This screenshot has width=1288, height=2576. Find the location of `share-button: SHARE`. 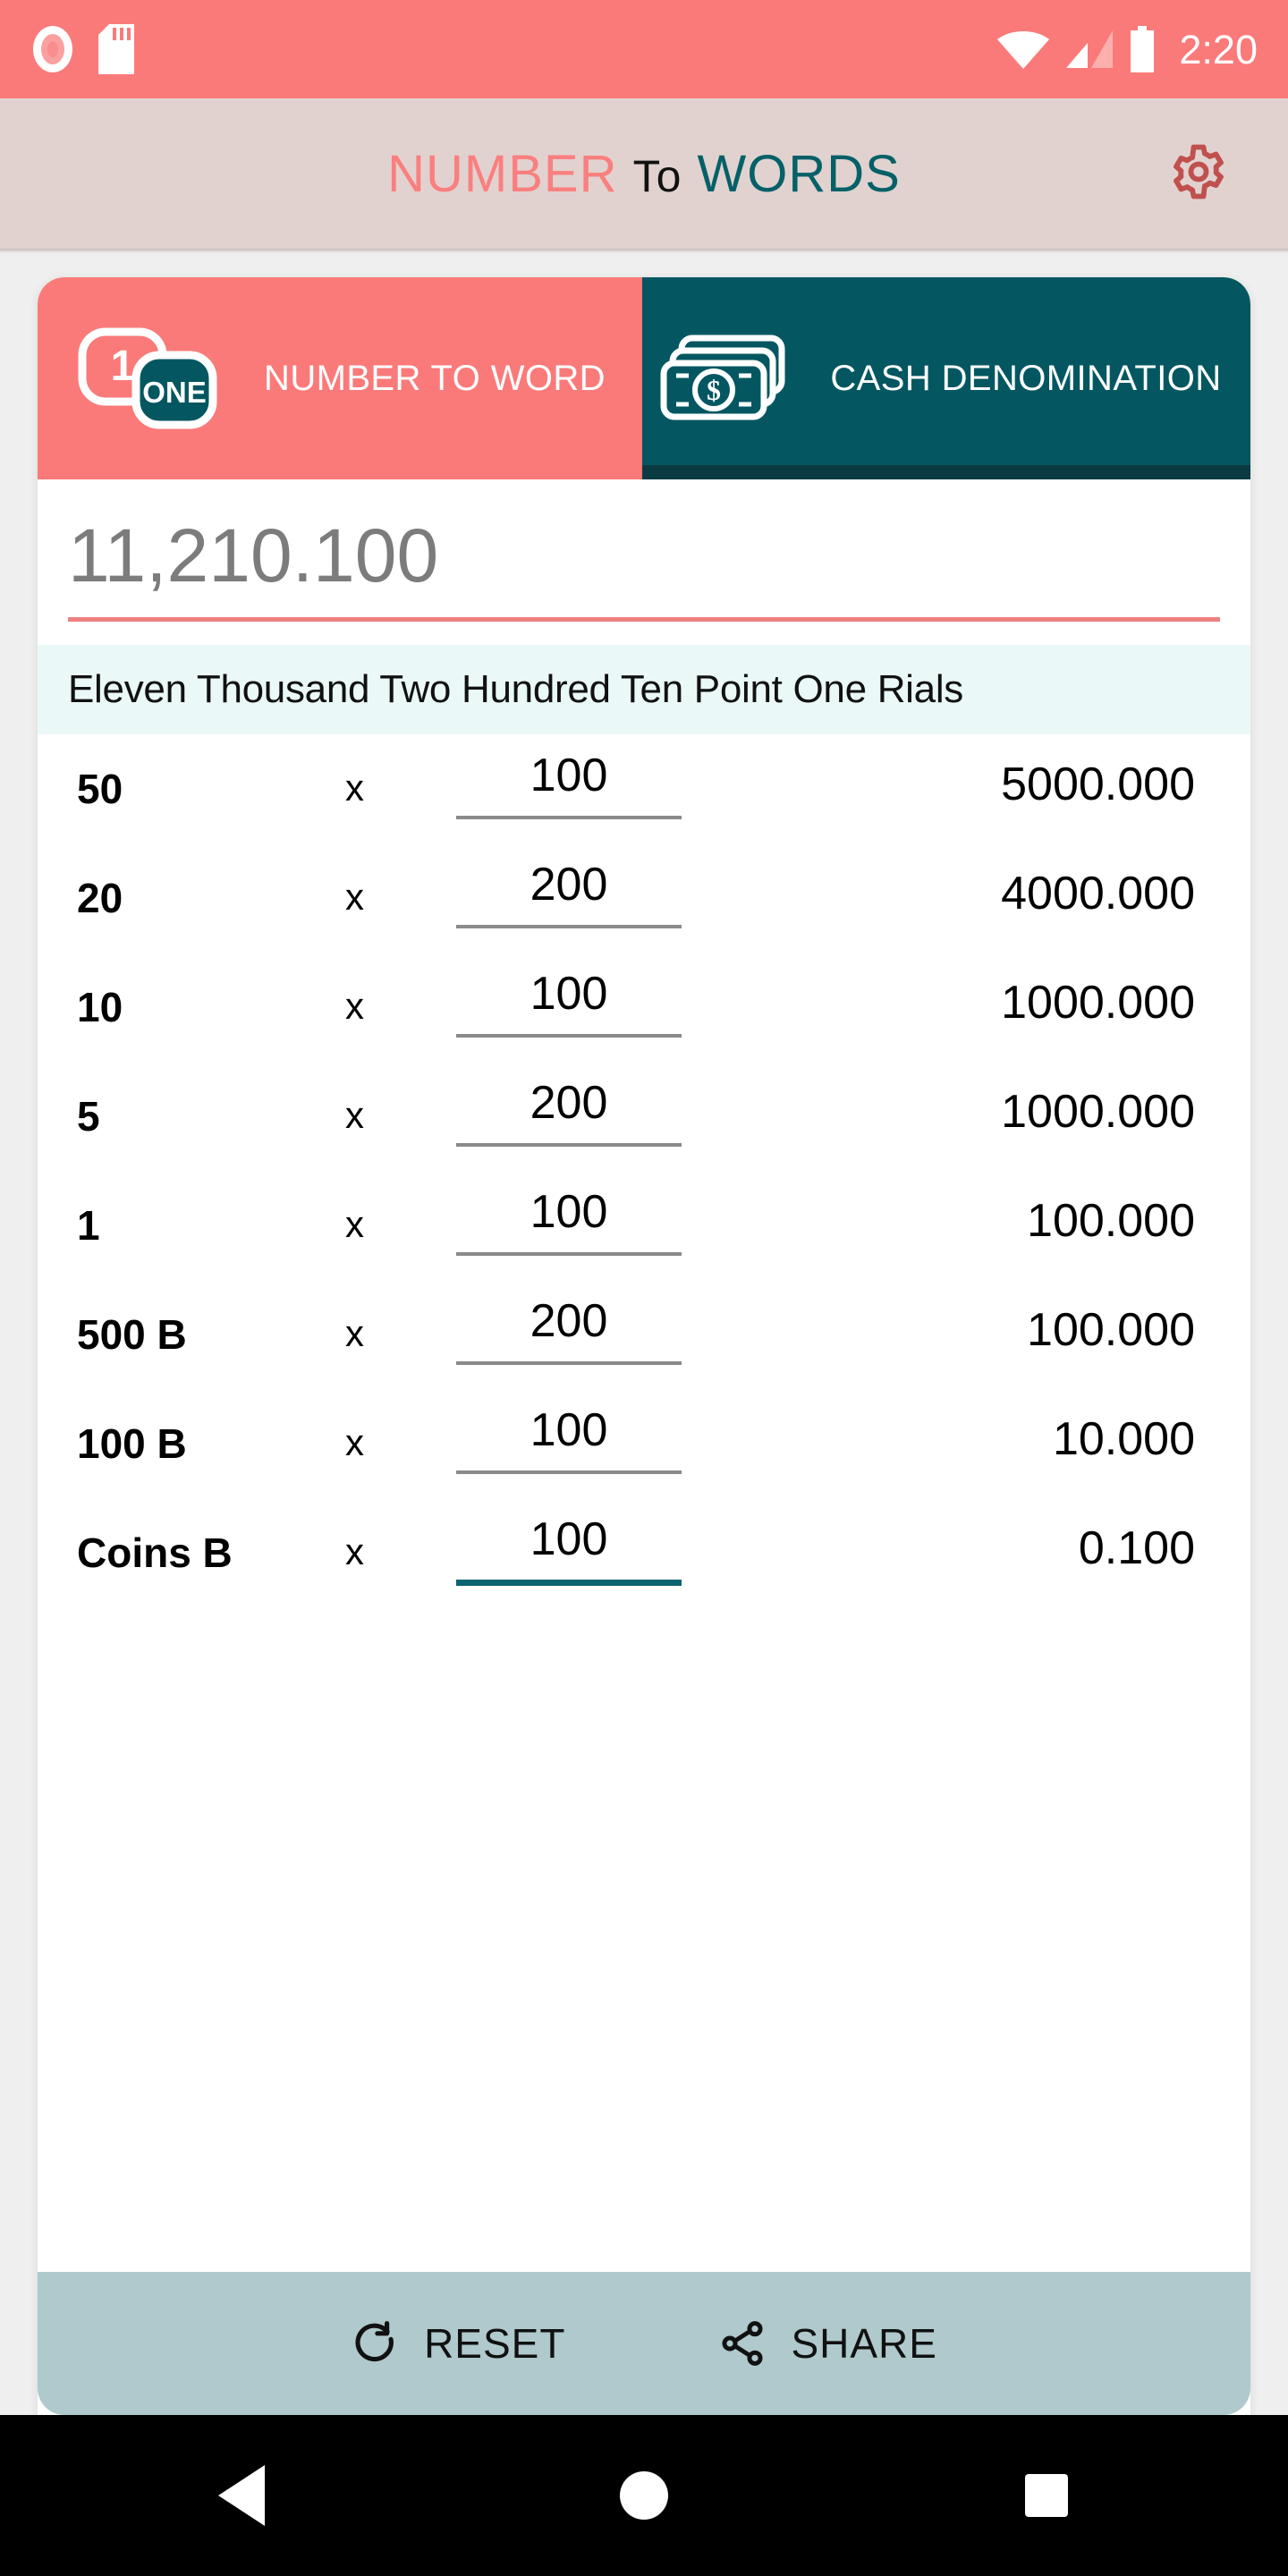

share-button: SHARE is located at coordinates (826, 2343).